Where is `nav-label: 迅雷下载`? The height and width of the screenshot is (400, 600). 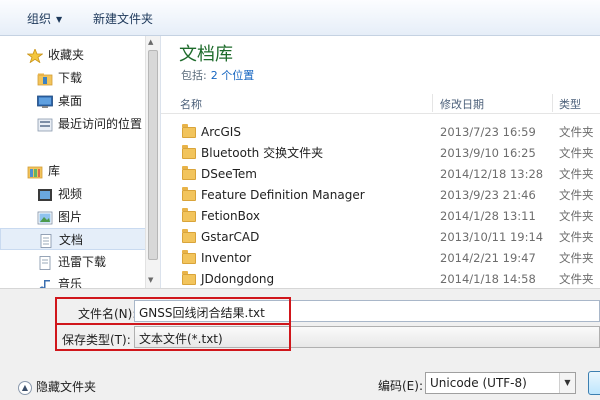 nav-label: 迅雷下载 is located at coordinates (82, 262).